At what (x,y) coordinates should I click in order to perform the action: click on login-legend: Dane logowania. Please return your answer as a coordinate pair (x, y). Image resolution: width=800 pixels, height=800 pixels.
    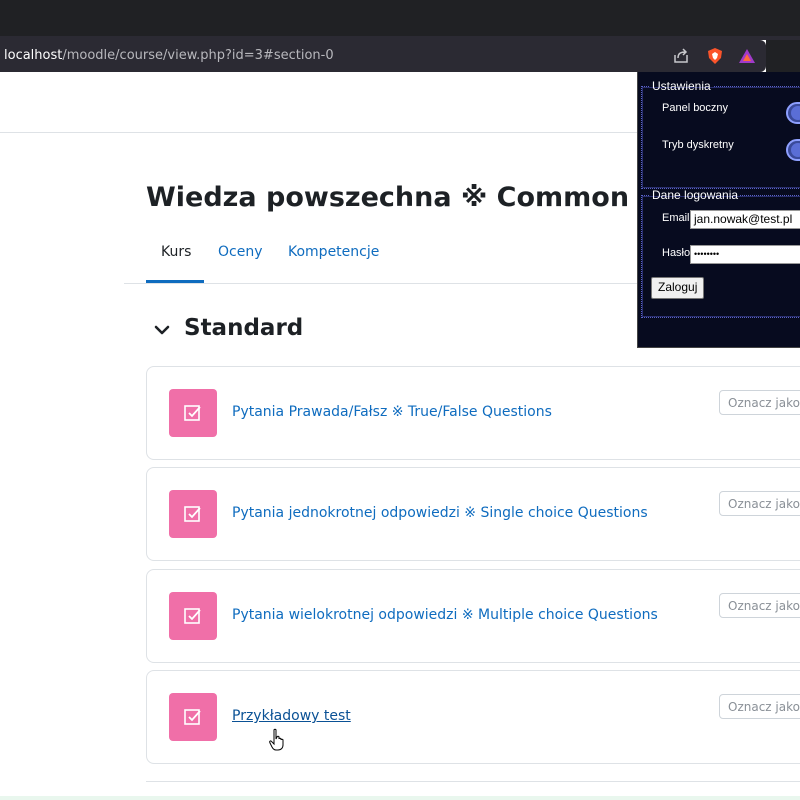
    Looking at the image, I should click on (695, 195).